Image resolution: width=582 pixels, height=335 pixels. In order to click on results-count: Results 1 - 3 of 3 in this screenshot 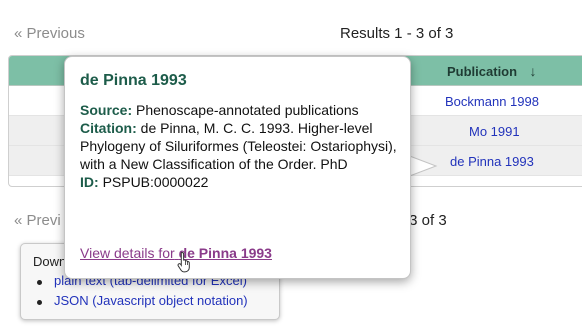, I will do `click(397, 33)`.